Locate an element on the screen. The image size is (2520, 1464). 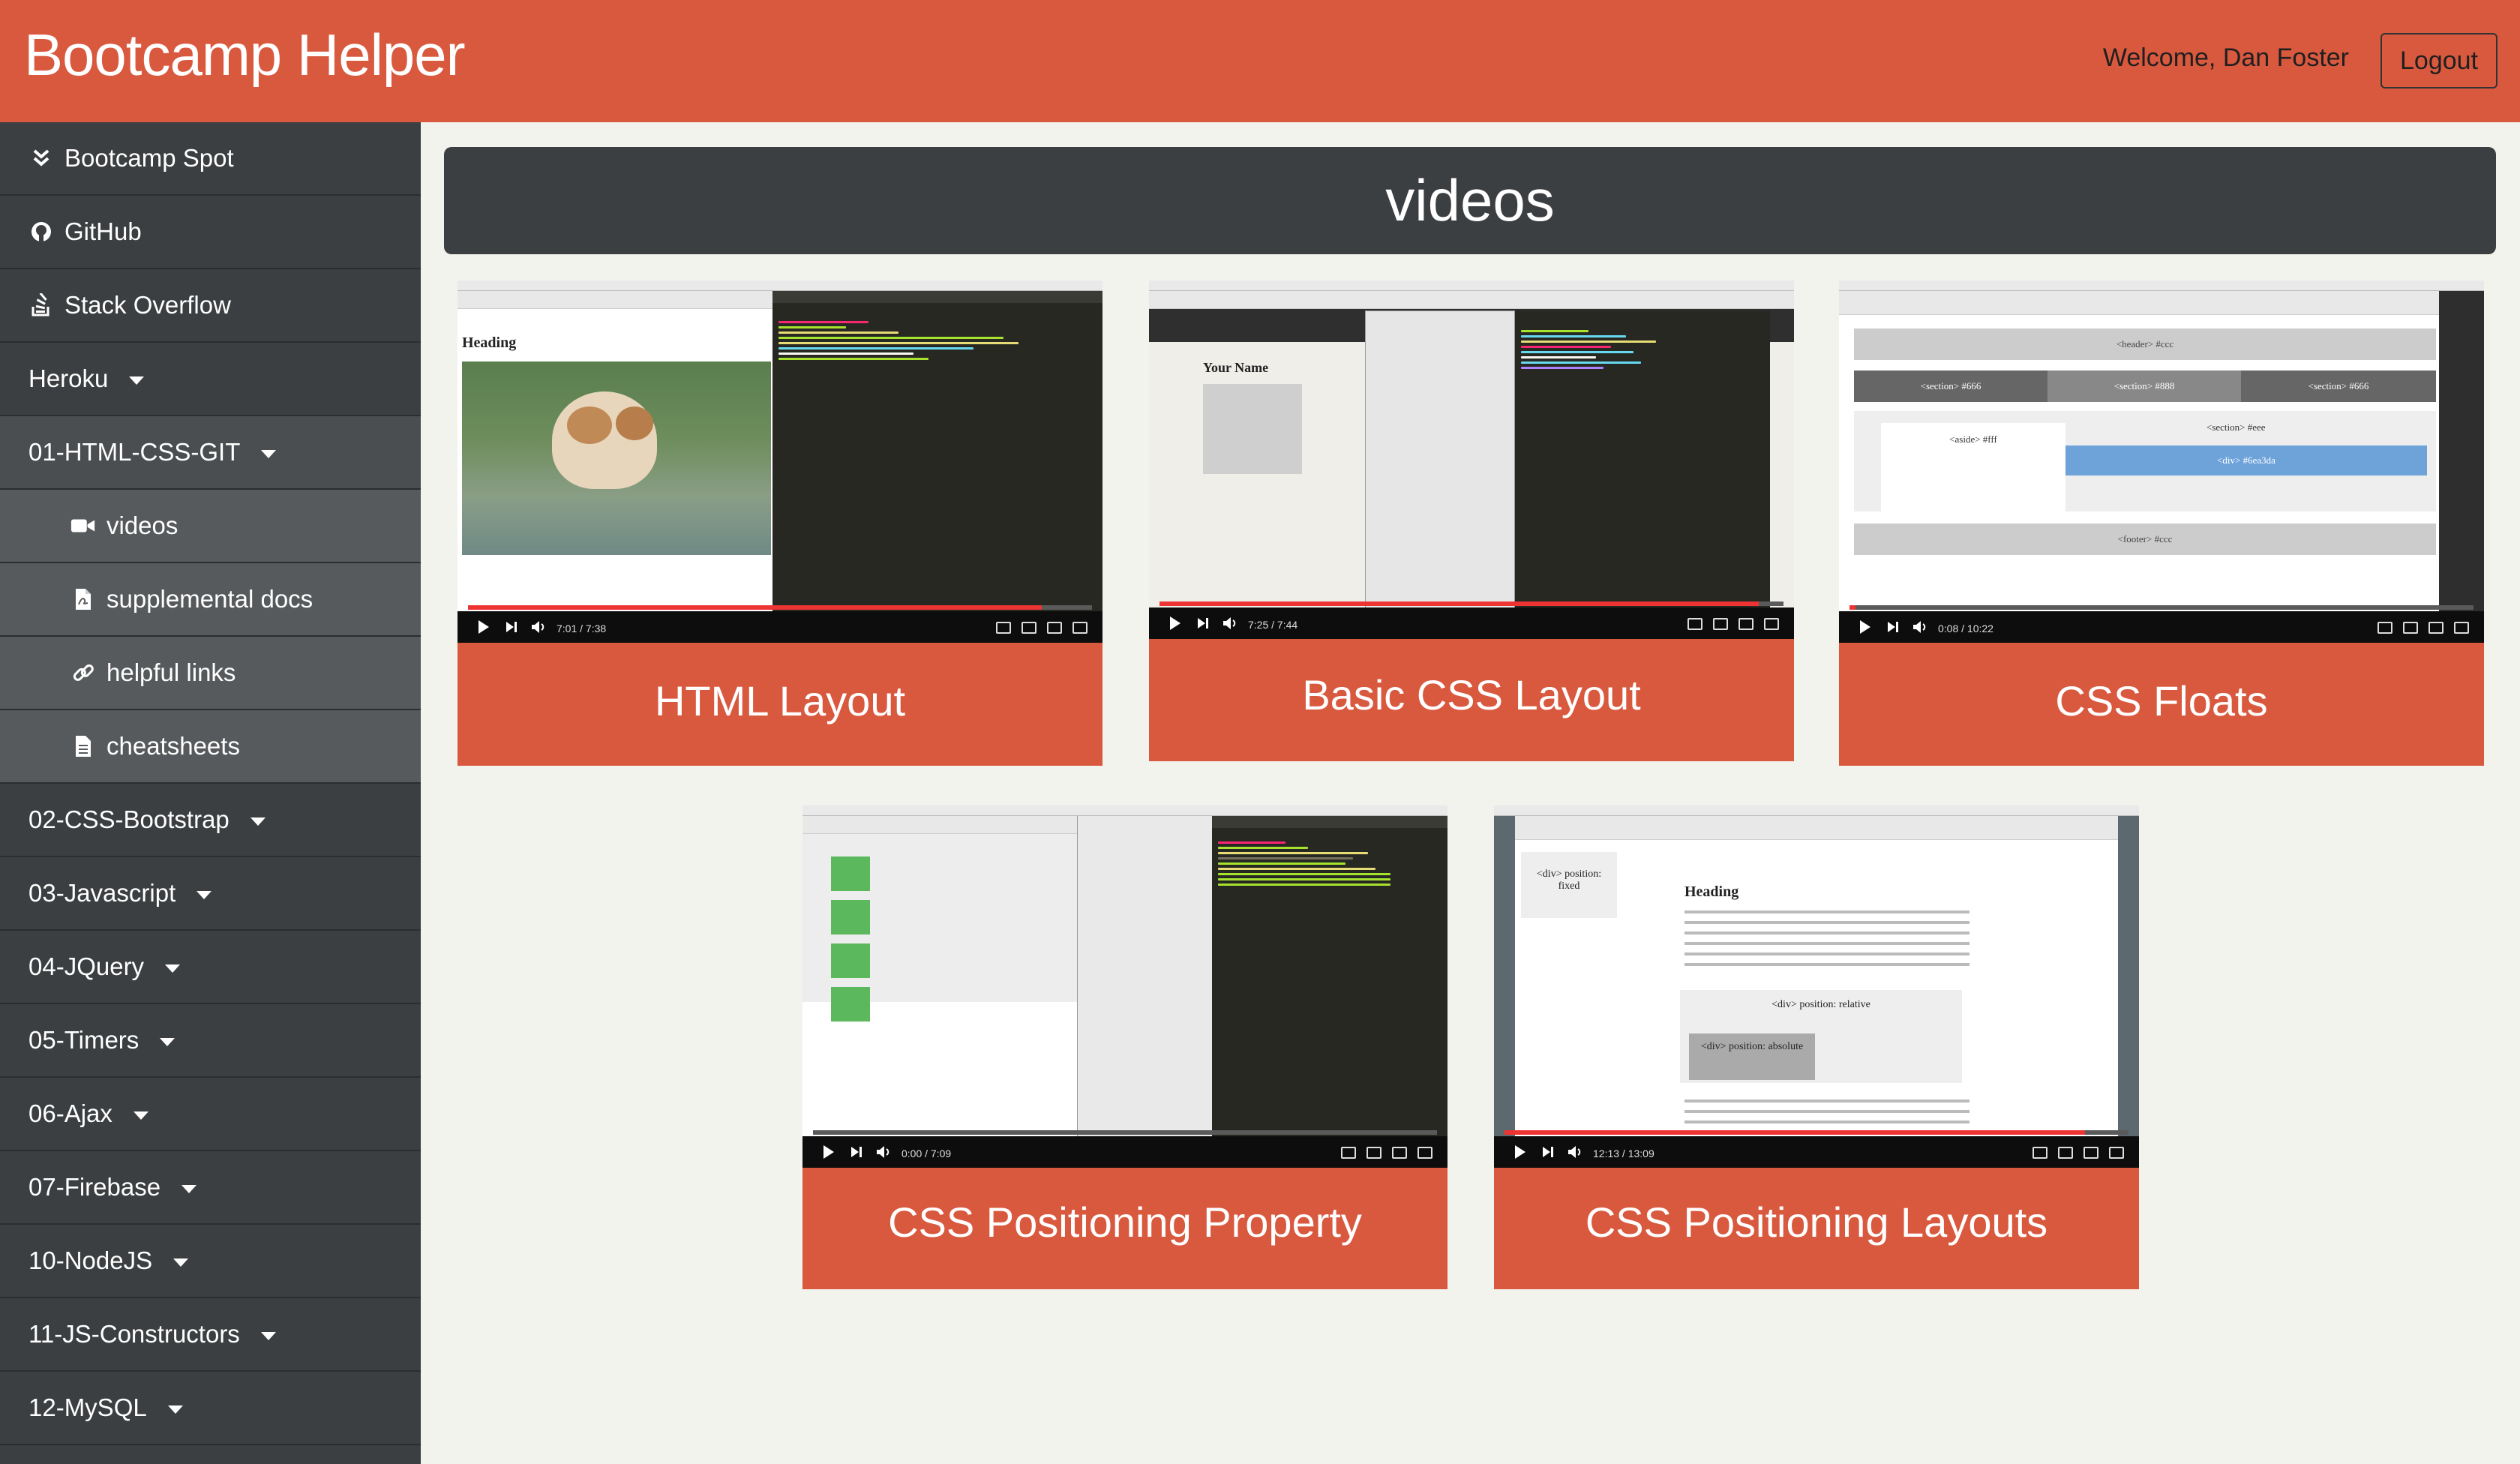
video-title: Basic CSS Layout is located at coordinates (1471, 694).